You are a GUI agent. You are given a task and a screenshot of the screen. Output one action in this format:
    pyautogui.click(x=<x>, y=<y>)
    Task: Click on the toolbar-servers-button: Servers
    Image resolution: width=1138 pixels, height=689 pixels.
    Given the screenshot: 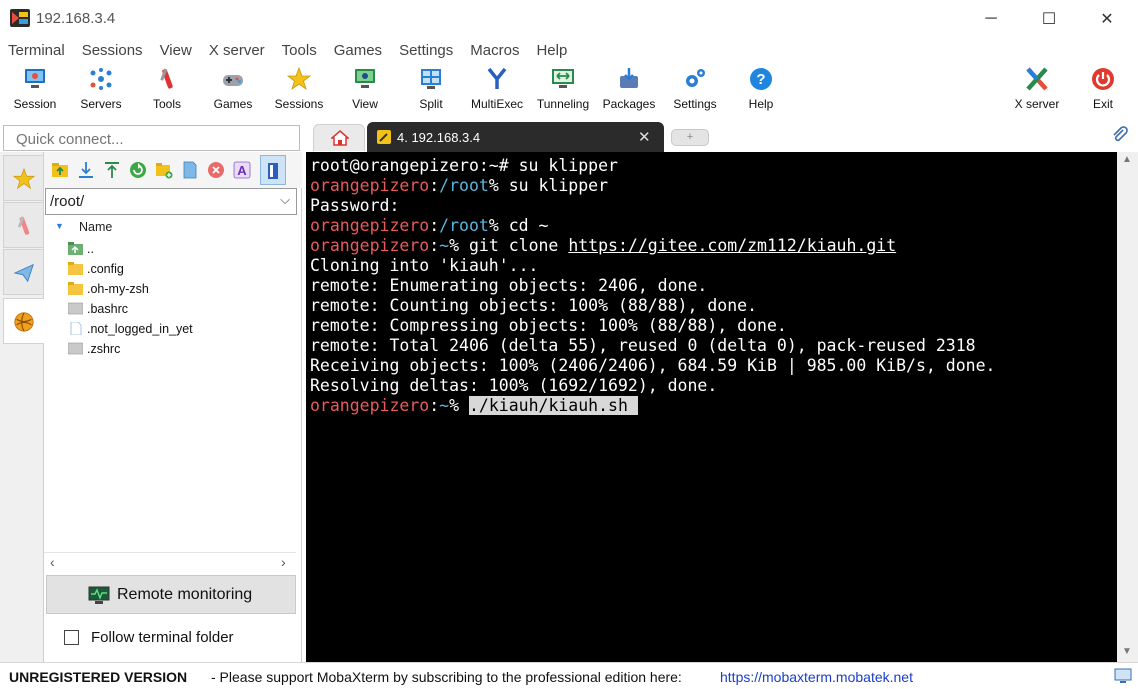 What is the action you would take?
    pyautogui.click(x=101, y=91)
    